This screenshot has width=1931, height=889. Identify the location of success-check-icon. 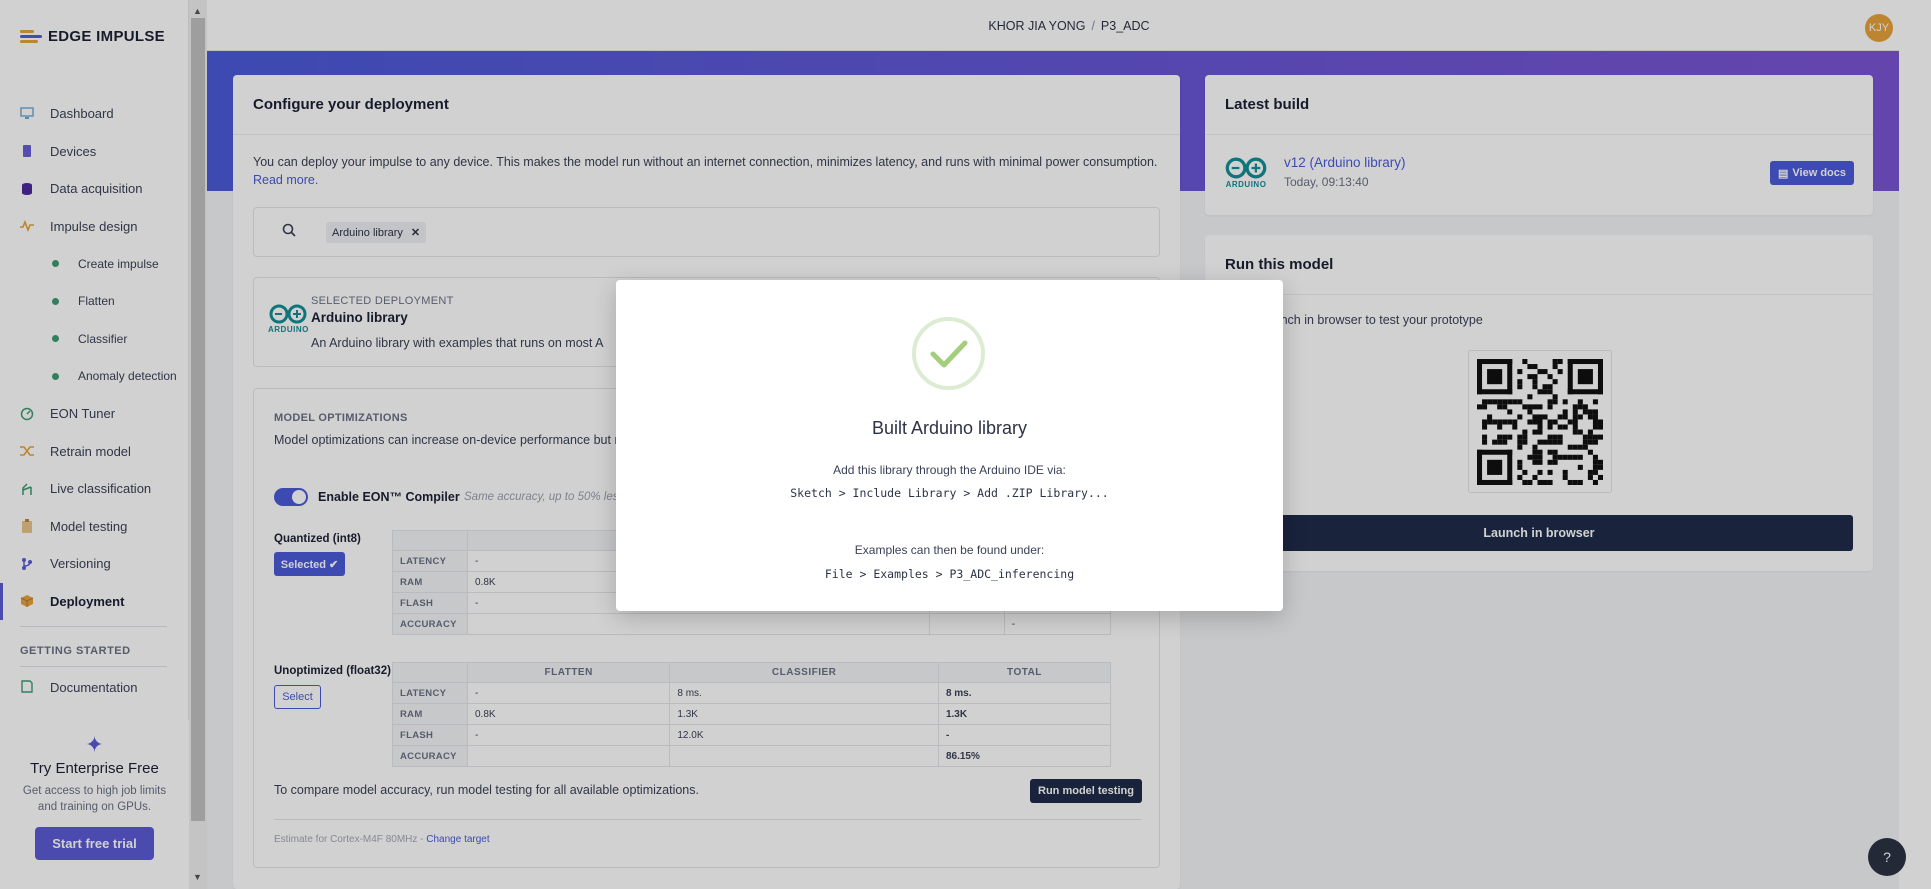
(948, 353).